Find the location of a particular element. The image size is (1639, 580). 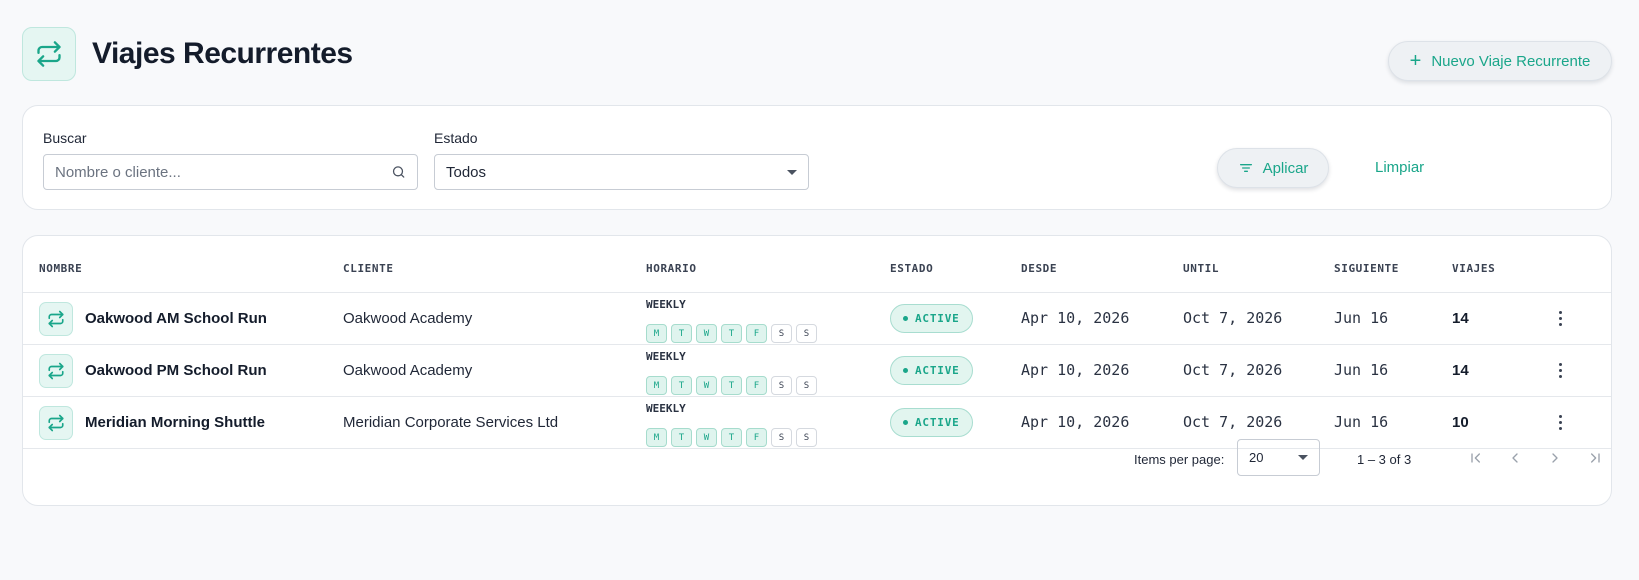

page-header: Viajes Recurrentes is located at coordinates (187, 54).